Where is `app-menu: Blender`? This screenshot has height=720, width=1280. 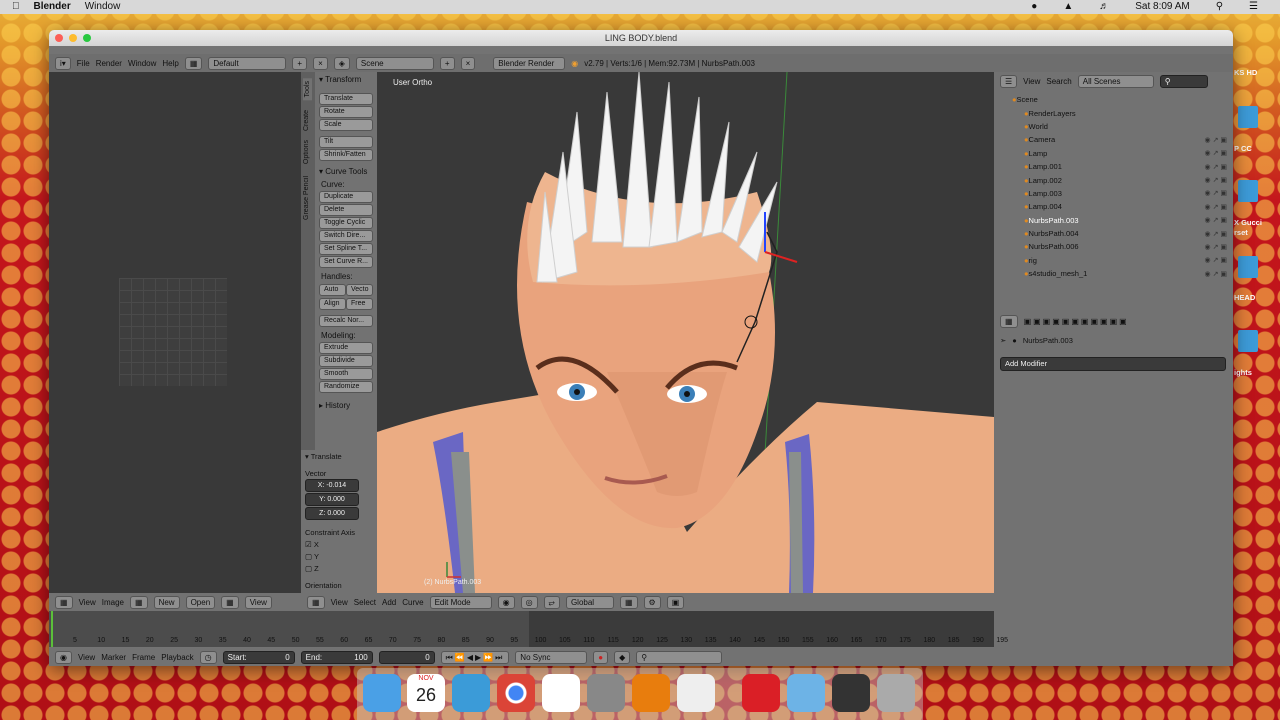
app-menu: Blender is located at coordinates (52, 7).